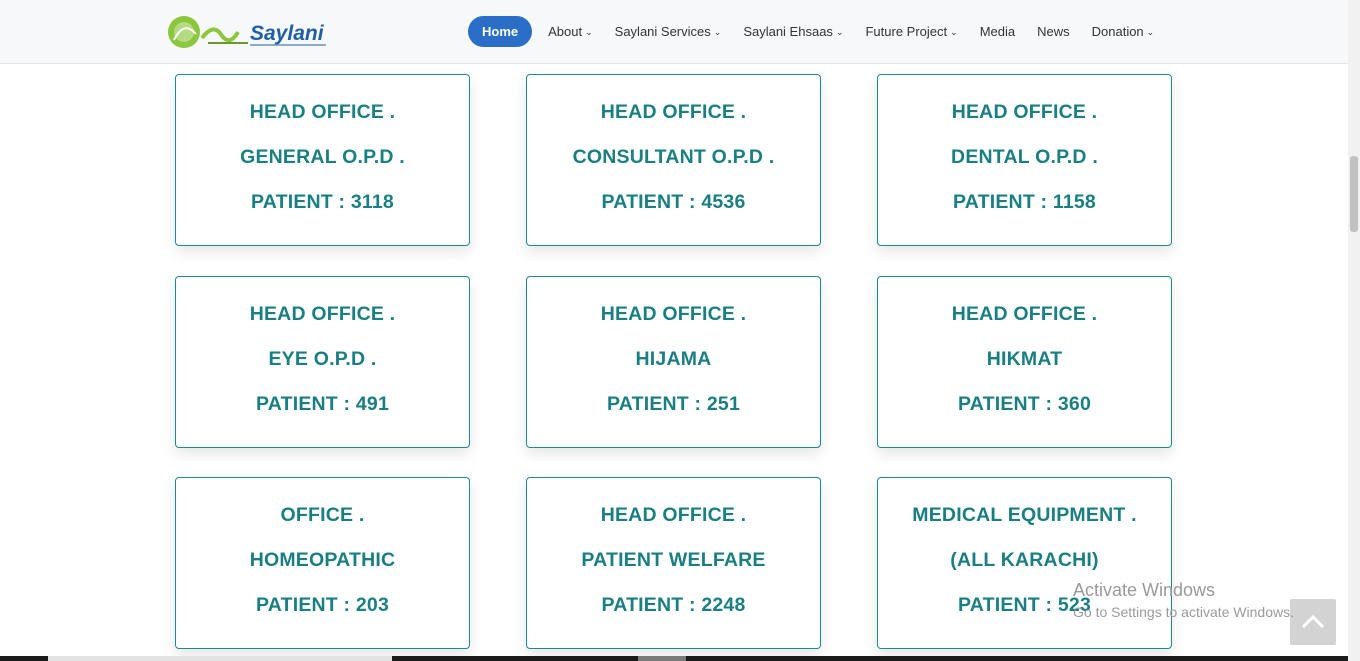  Describe the element at coordinates (673, 157) in the screenshot. I see `card-department: CONSULTANT O.P.D .` at that location.